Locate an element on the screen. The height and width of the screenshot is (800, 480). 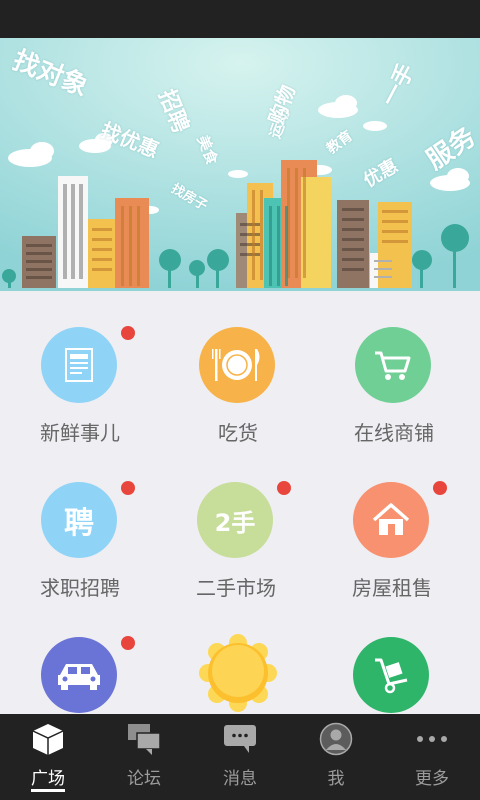
grid-item-label: 在线商铺 is located at coordinates (394, 433).